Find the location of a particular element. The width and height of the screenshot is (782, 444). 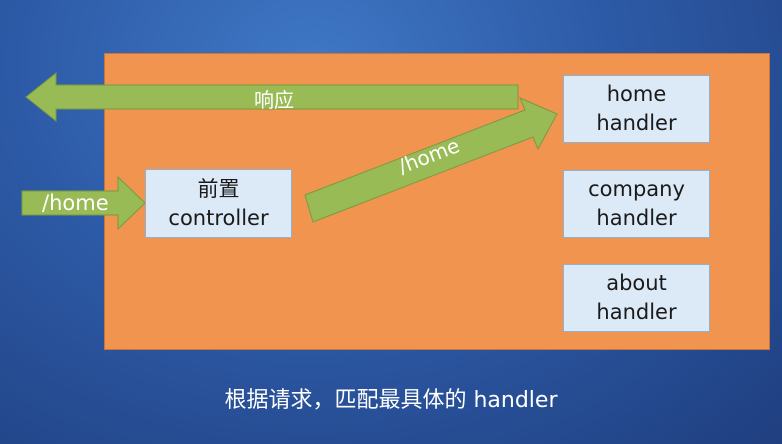

about-handler-label-line1: about is located at coordinates (636, 283).